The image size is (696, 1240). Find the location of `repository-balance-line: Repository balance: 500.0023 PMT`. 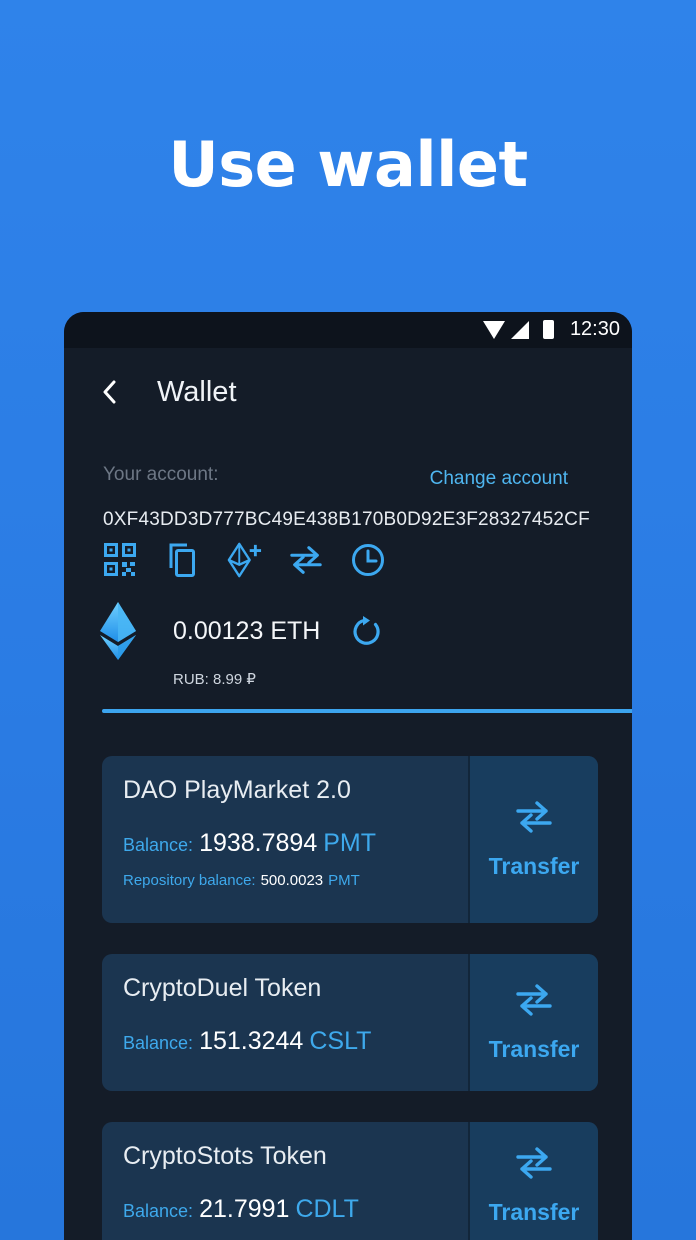

repository-balance-line: Repository balance: 500.0023 PMT is located at coordinates (295, 880).